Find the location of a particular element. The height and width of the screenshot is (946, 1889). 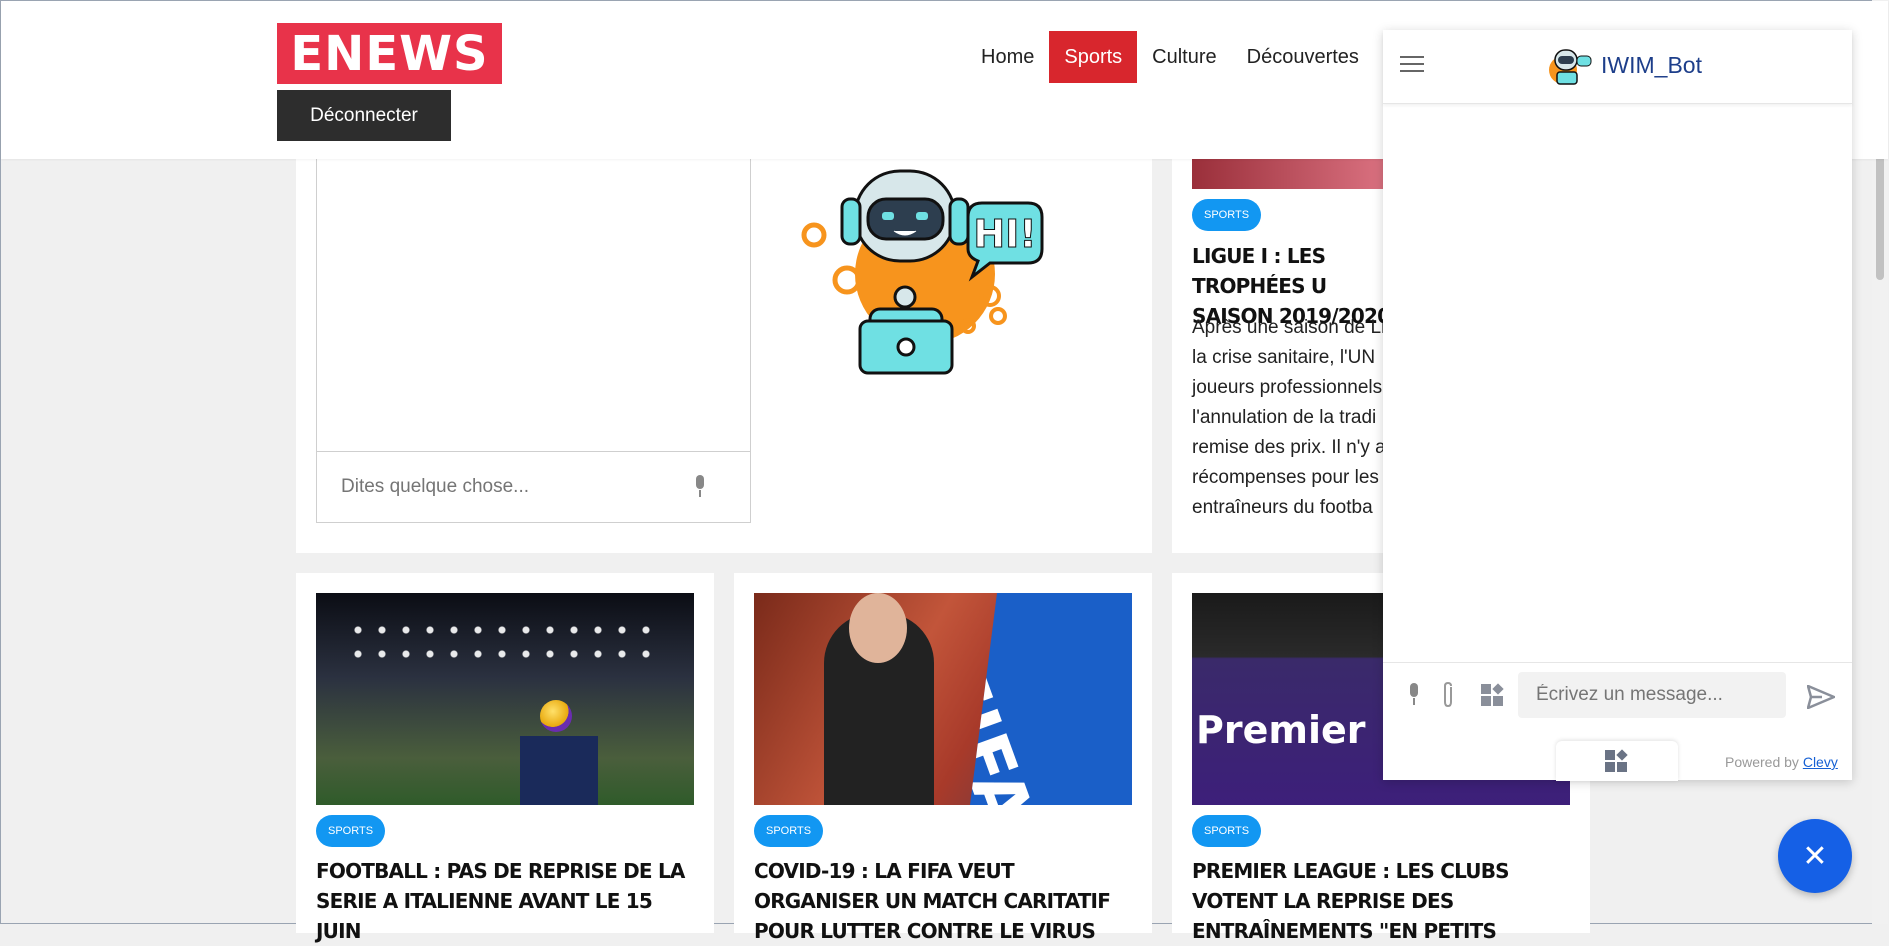

nav-item-sports: Sports is located at coordinates (1093, 57).